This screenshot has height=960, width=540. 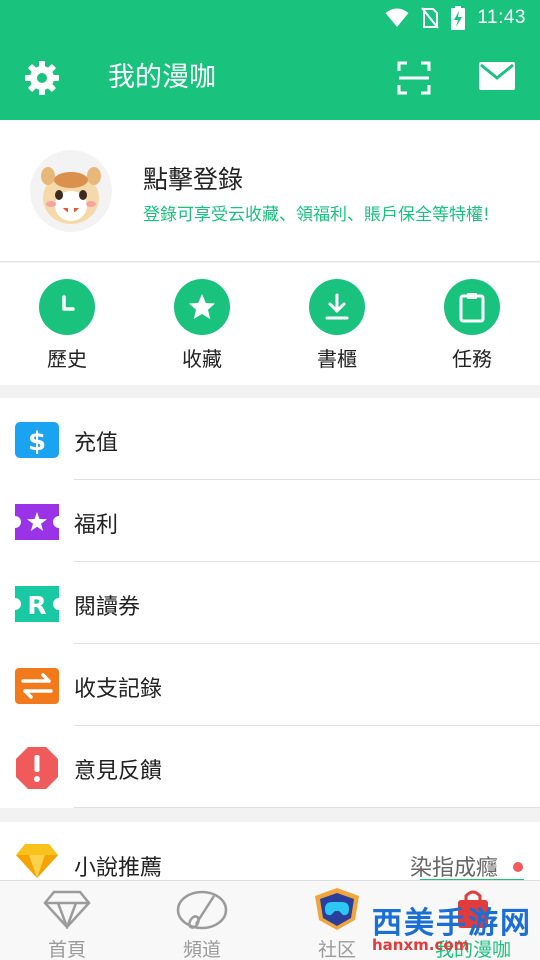 I want to click on messages-button, so click(x=498, y=78).